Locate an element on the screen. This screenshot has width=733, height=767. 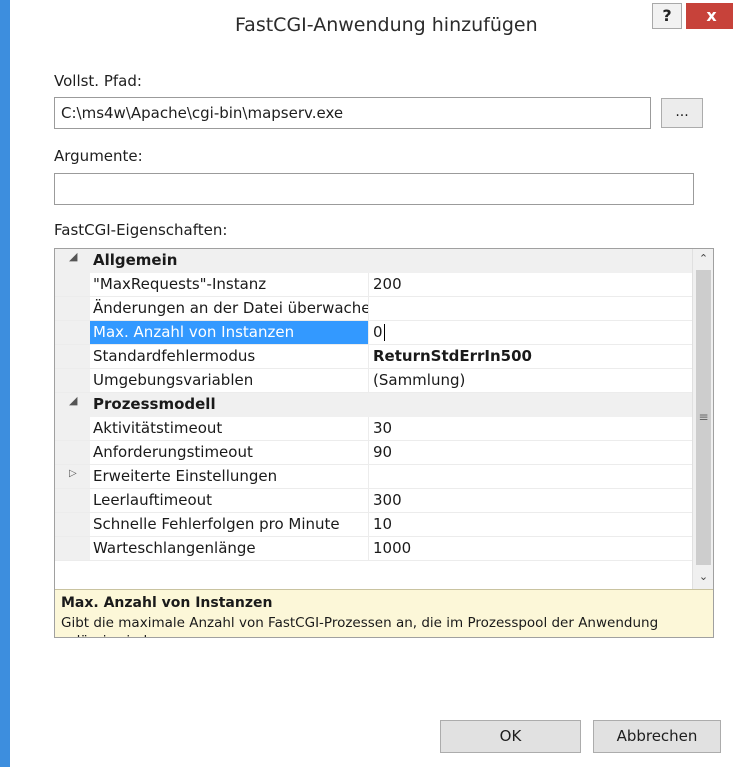
property-row: Umgebungsvariablen (Sammlung) is located at coordinates (373, 381).